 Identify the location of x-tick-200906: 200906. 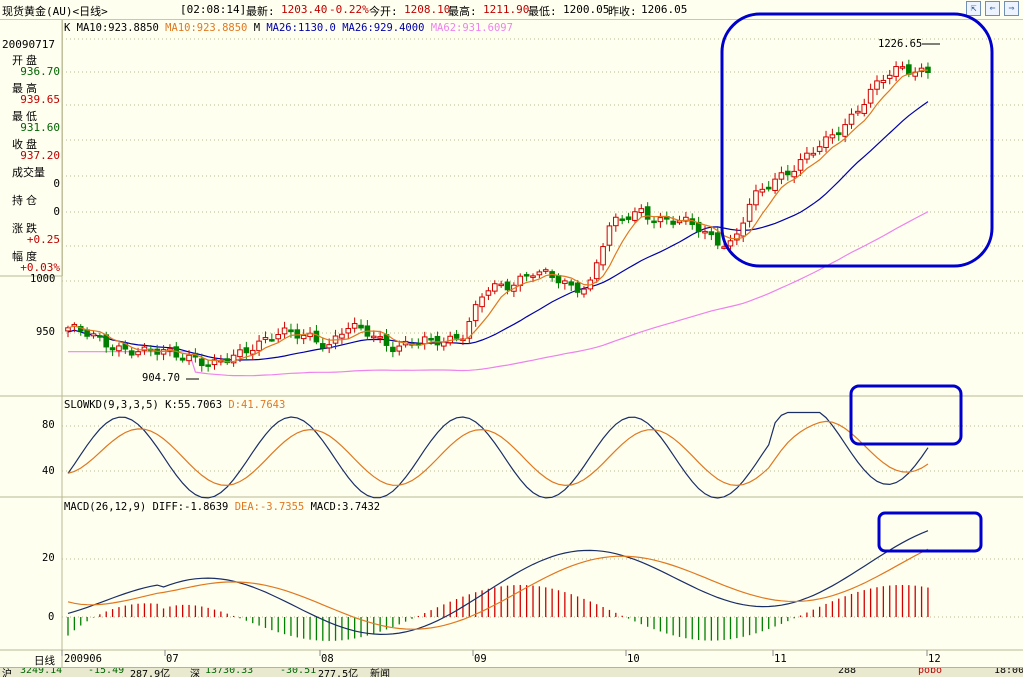
(83, 659).